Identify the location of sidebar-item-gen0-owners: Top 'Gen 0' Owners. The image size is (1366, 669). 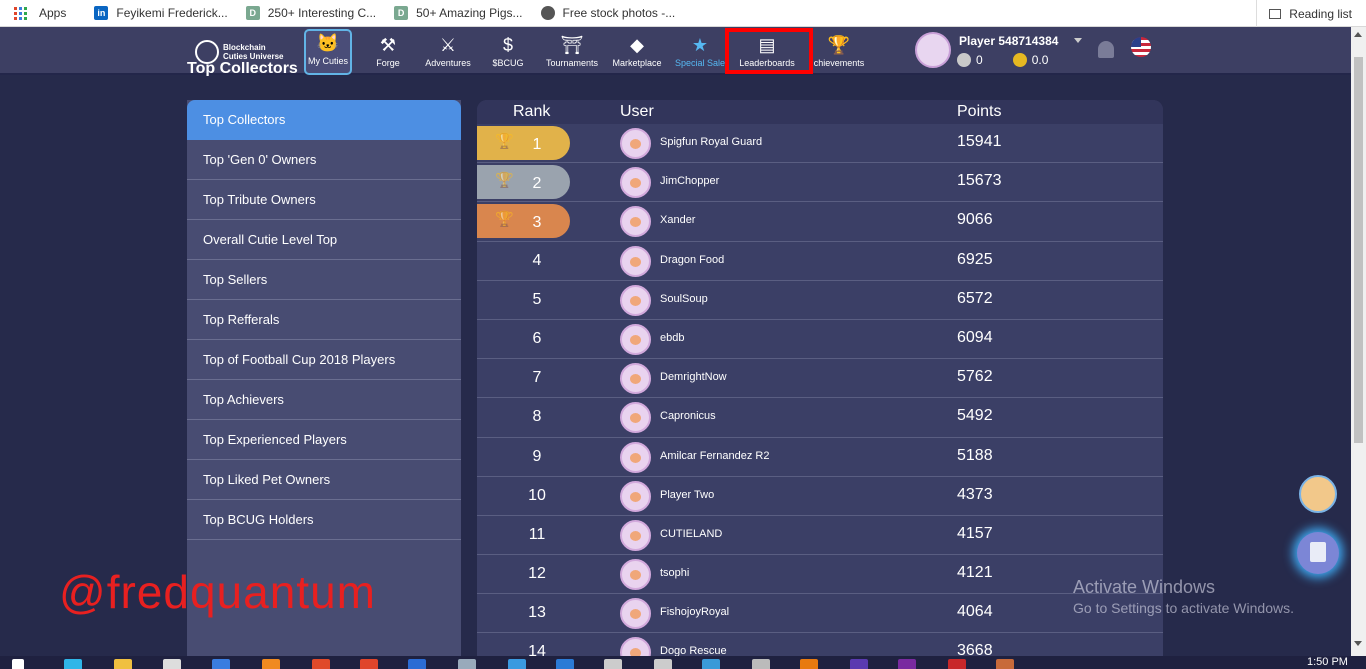
(324, 160).